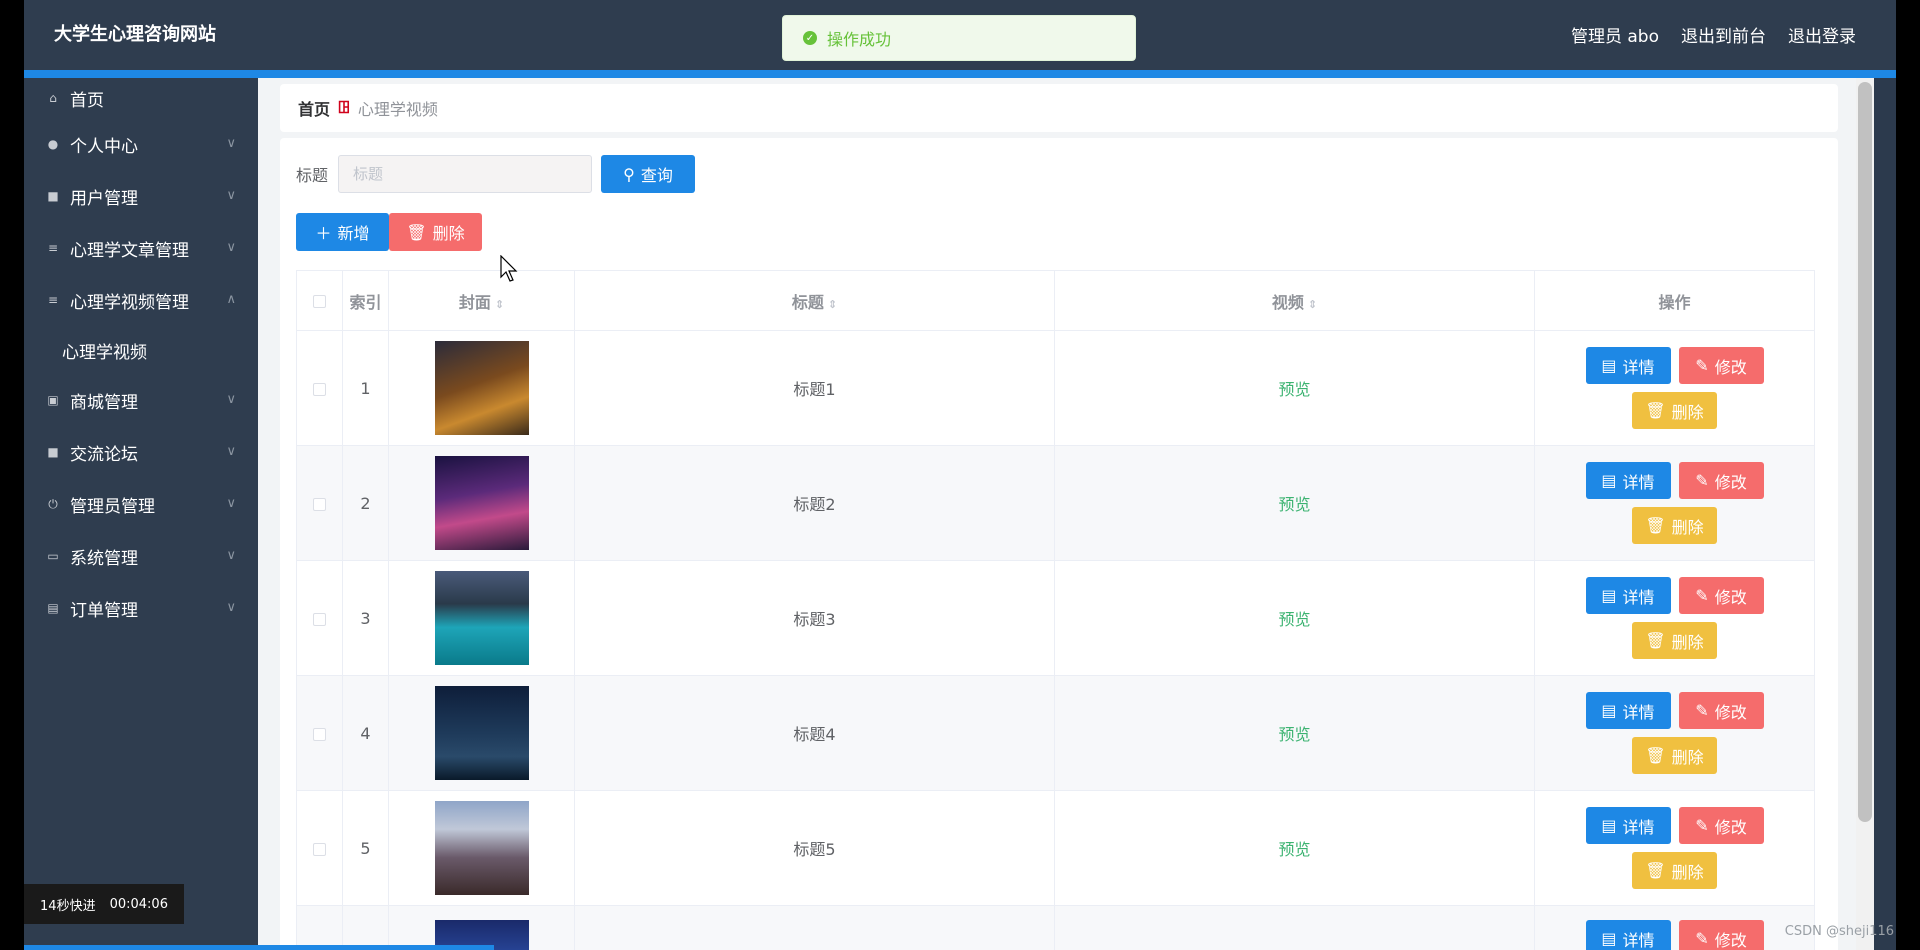 This screenshot has height=950, width=1920. What do you see at coordinates (656, 175) in the screenshot?
I see `search-button-label: 查询` at bounding box center [656, 175].